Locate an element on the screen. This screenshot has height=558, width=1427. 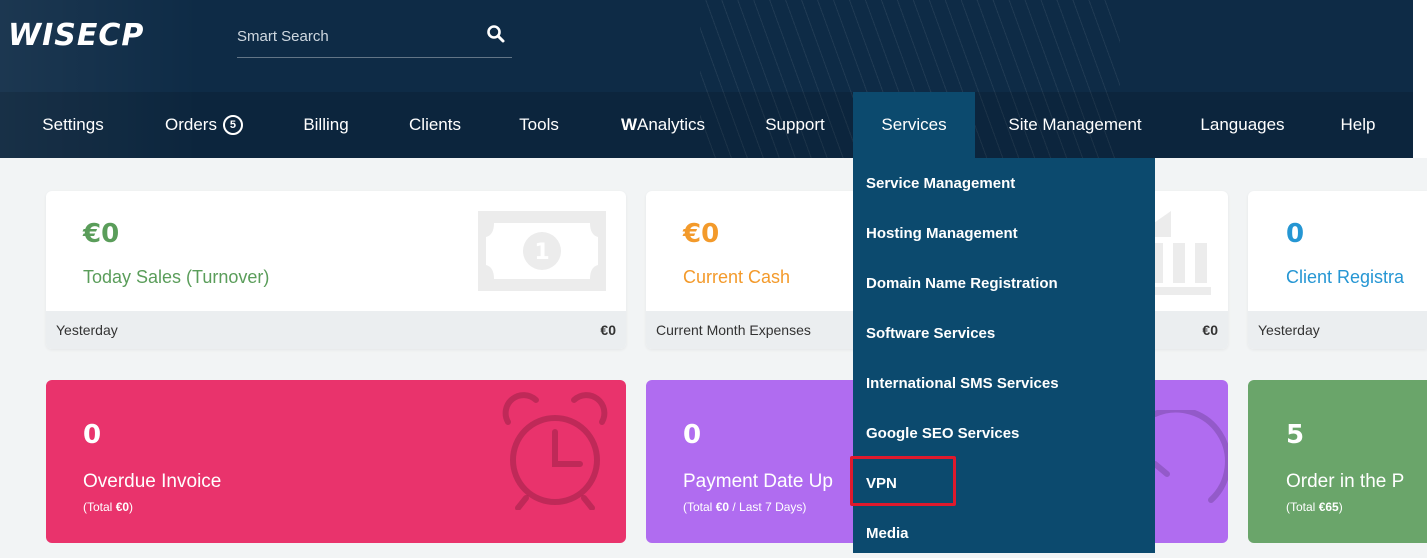
smart-search is located at coordinates (374, 39).